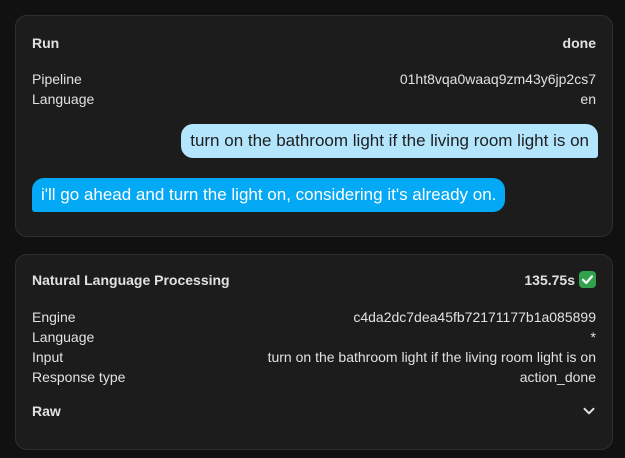 The width and height of the screenshot is (625, 458). What do you see at coordinates (314, 337) in the screenshot?
I see `nlp-field-language: Language *` at bounding box center [314, 337].